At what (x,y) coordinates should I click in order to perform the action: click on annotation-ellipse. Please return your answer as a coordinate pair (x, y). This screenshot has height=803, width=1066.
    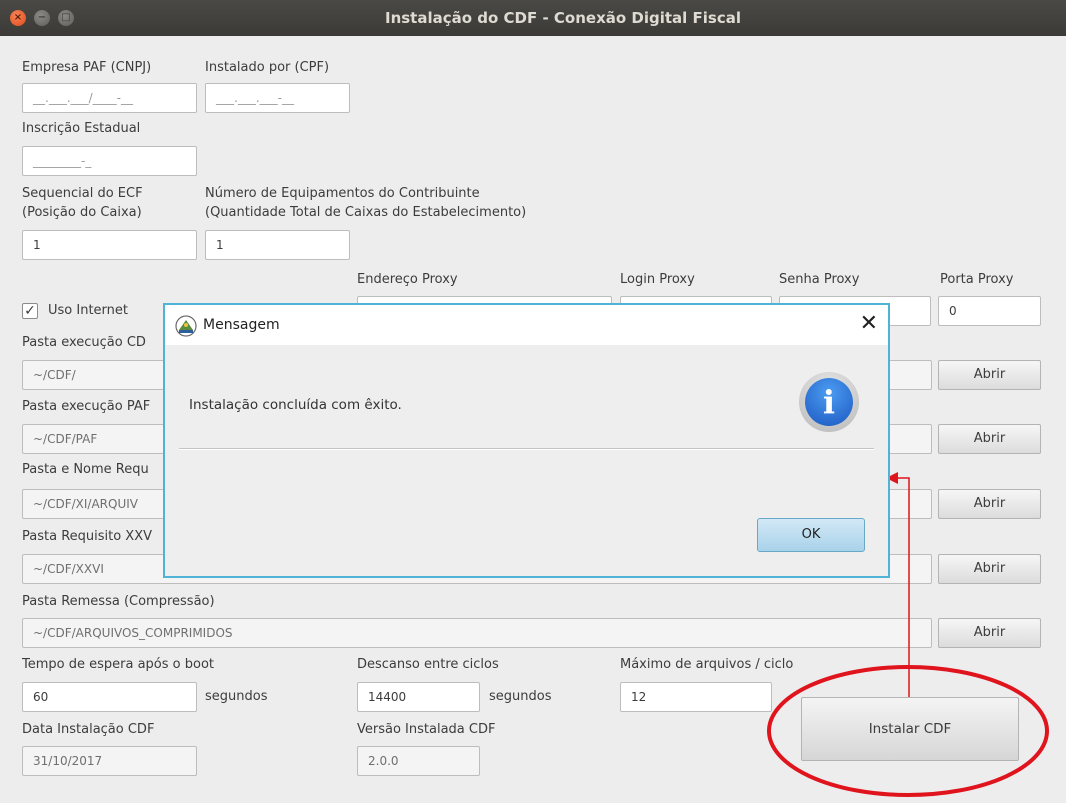
    Looking at the image, I should click on (908, 731).